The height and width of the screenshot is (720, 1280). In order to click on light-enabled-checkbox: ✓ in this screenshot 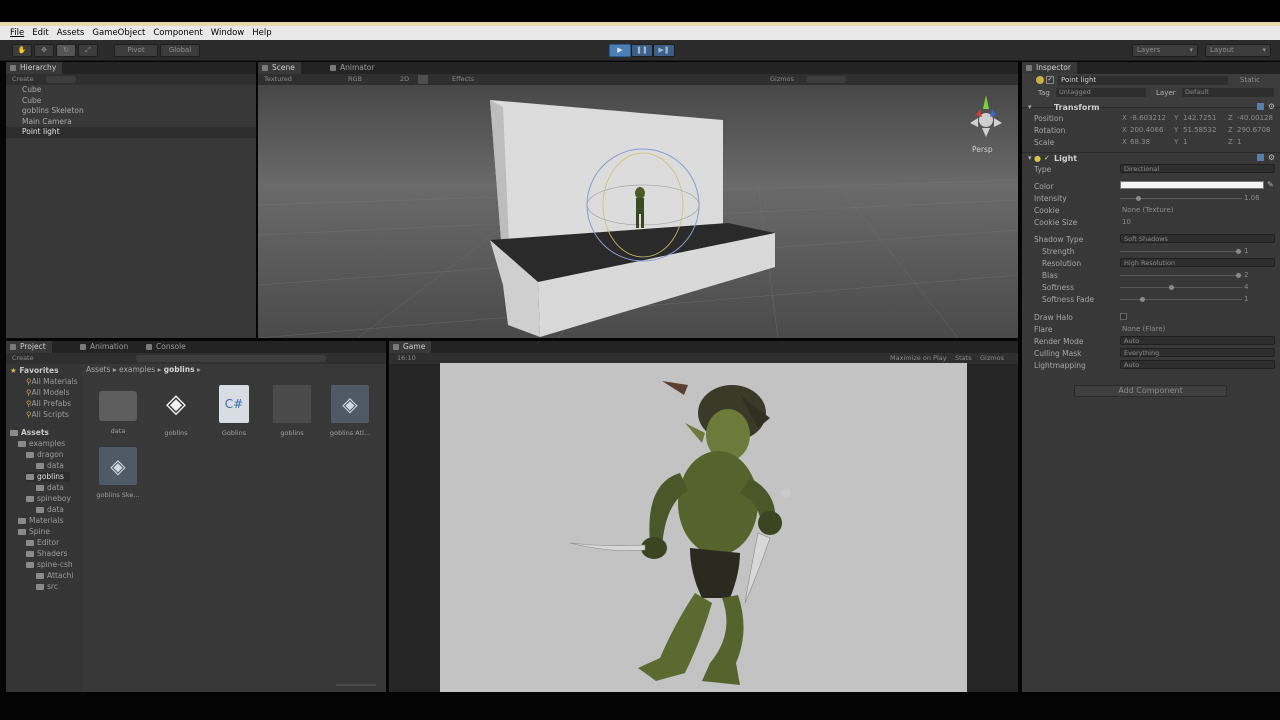, I will do `click(1047, 158)`.